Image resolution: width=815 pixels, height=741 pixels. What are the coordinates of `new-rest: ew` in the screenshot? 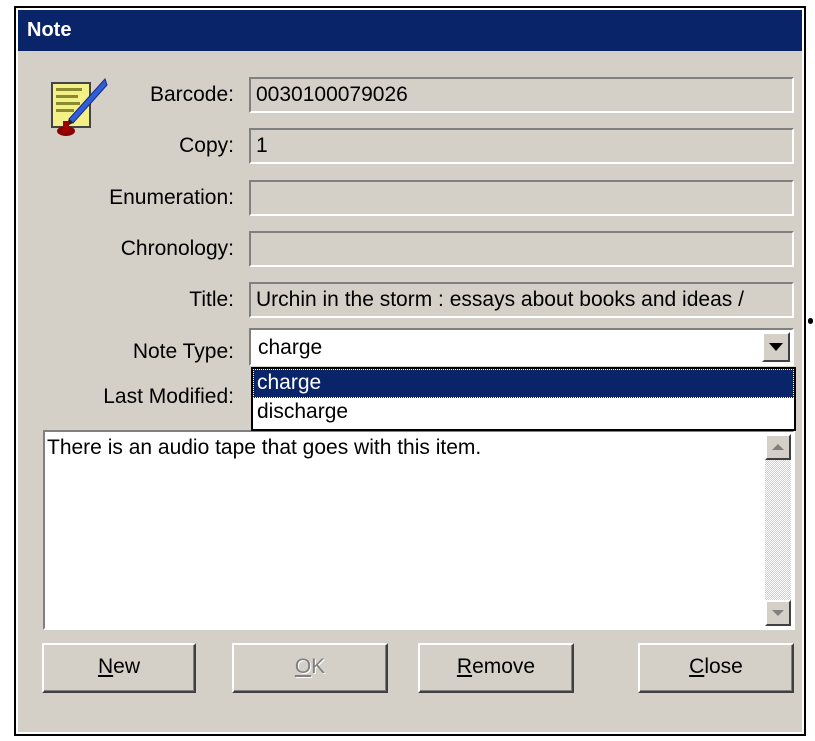 It's located at (127, 666).